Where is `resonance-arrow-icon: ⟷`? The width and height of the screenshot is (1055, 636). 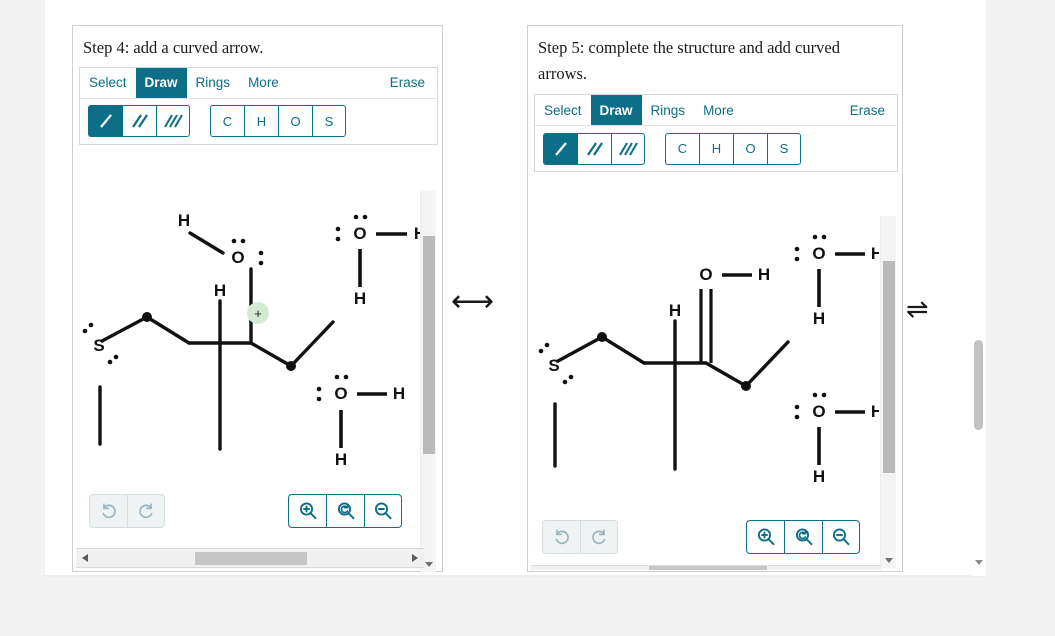
resonance-arrow-icon: ⟷ is located at coordinates (473, 301).